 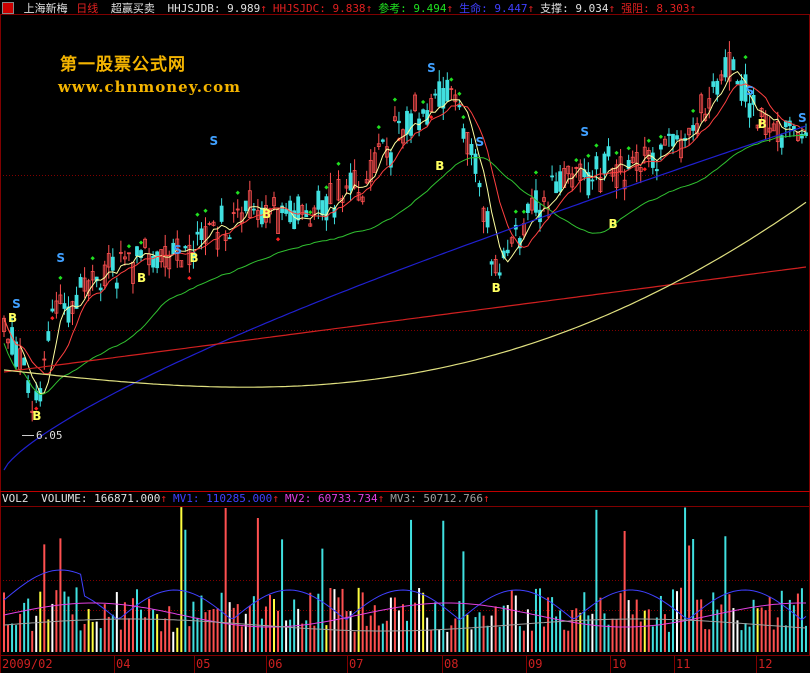 What do you see at coordinates (655, 8) in the screenshot?
I see `indicator-resist: 强阻: 8.303` at bounding box center [655, 8].